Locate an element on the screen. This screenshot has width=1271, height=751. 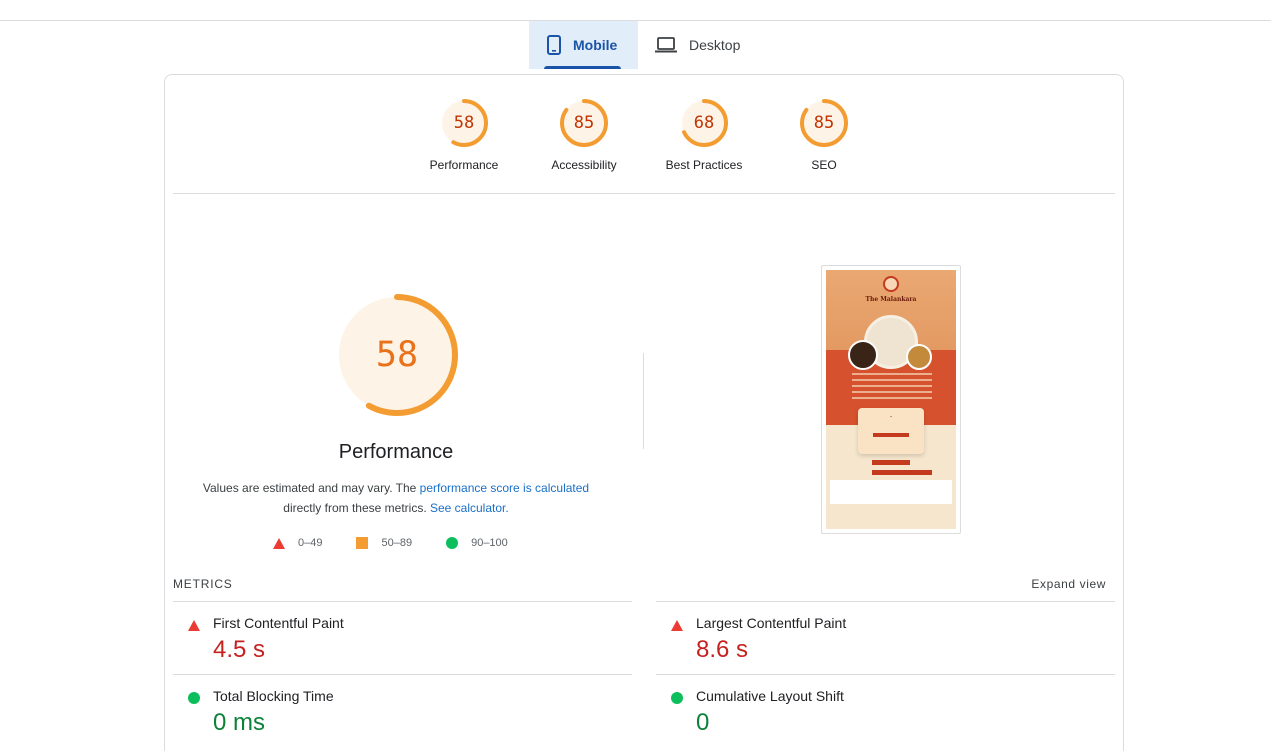
metric-name: Largest Contentful Paint is located at coordinates (771, 623).